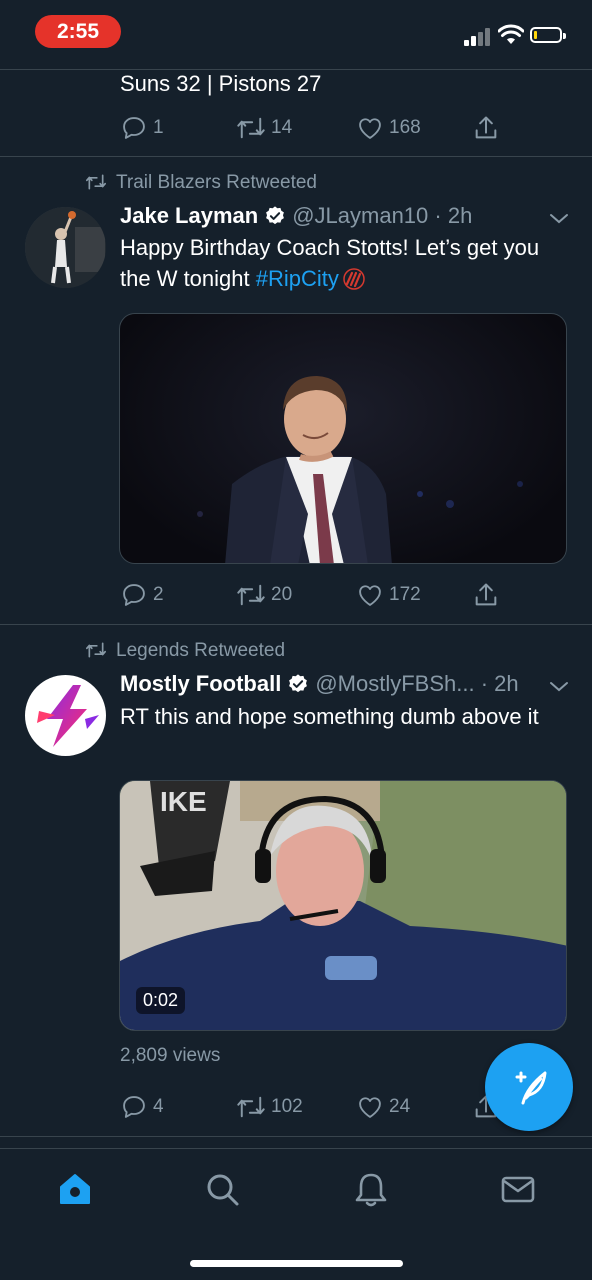  I want to click on compose-tweet-button, so click(529, 1087).